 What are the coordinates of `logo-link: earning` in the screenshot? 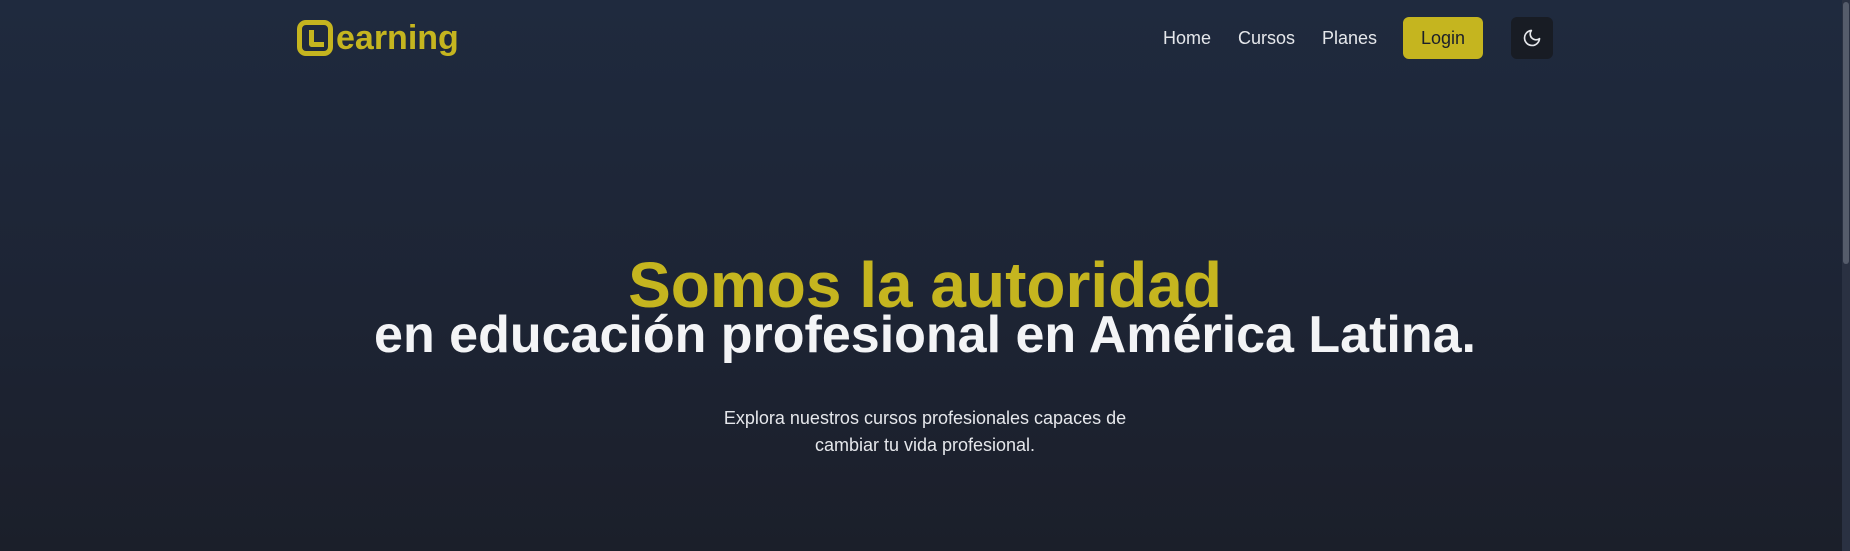 It's located at (378, 38).